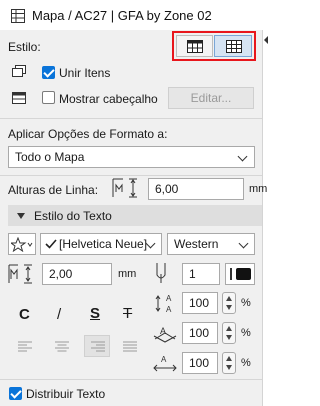 The height and width of the screenshot is (406, 320). I want to click on spacing-factor-input: 100, so click(200, 333).